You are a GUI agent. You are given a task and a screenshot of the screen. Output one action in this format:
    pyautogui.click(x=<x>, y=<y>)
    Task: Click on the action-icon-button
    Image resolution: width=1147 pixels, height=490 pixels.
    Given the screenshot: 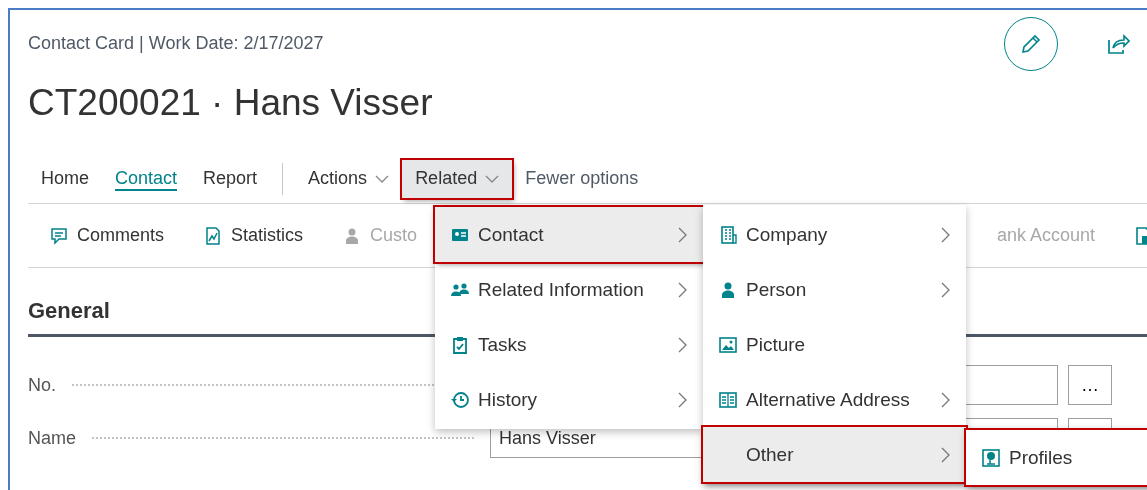 What is the action you would take?
    pyautogui.click(x=1141, y=235)
    